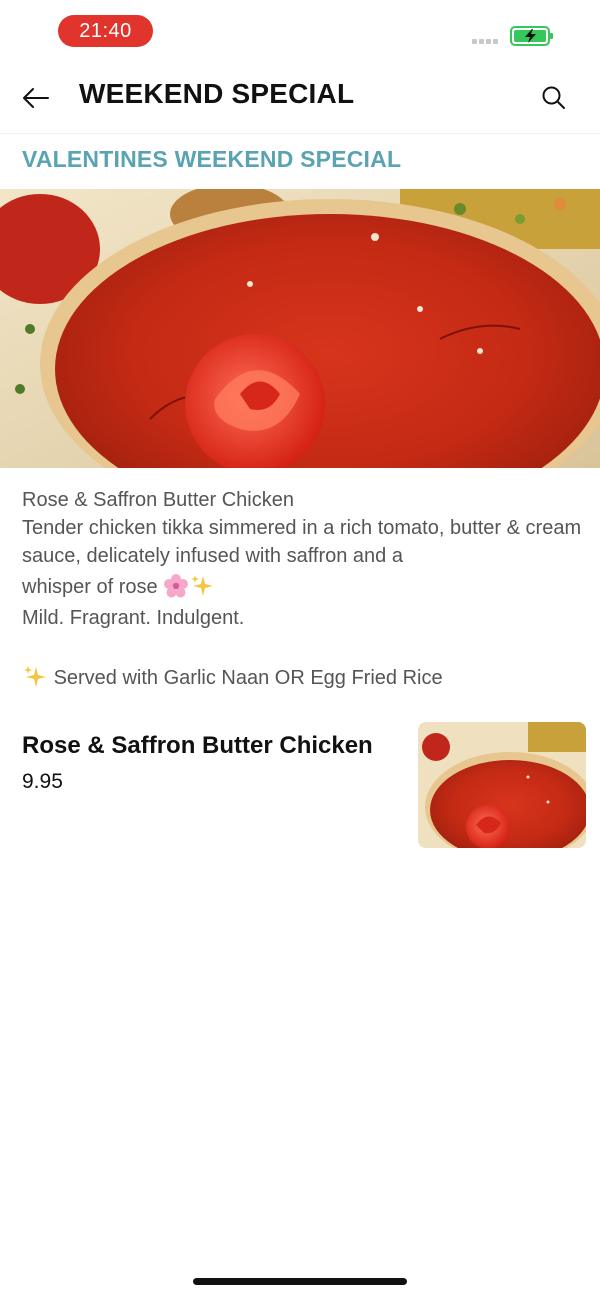 The image size is (600, 1298). What do you see at coordinates (90, 587) in the screenshot?
I see `description-rose-text: whisper of rose` at bounding box center [90, 587].